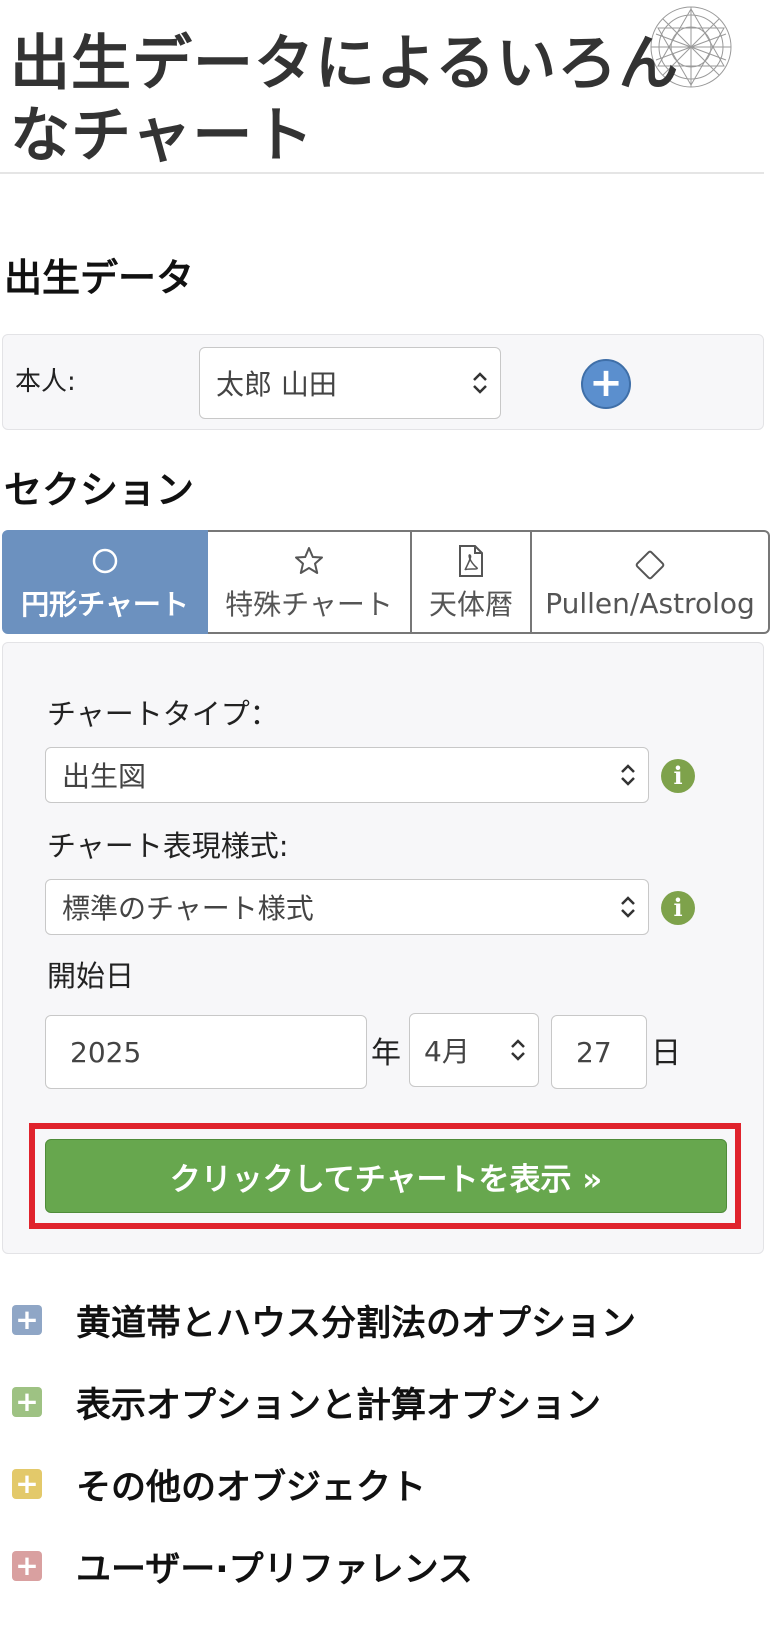 The width and height of the screenshot is (774, 1633). Describe the element at coordinates (666, 1053) in the screenshot. I see `day-unit-label: 日` at that location.